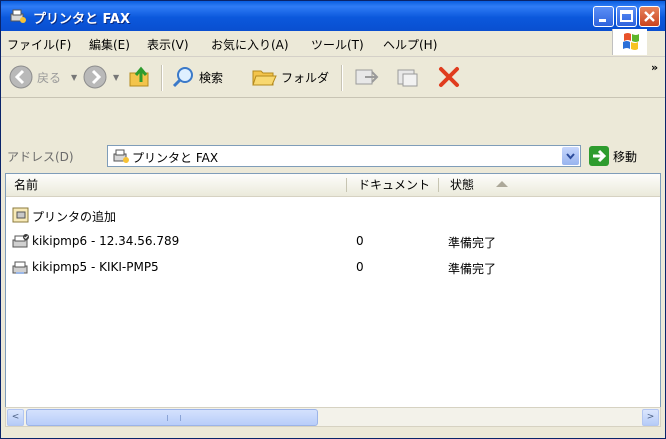 The width and height of the screenshot is (666, 439). I want to click on sort-ascending-icon, so click(502, 184).